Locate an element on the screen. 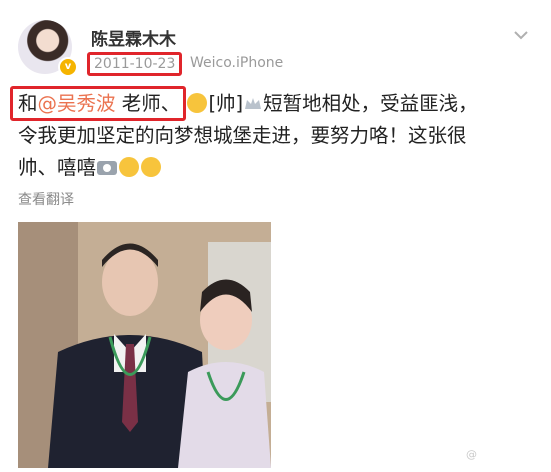 The height and width of the screenshot is (472, 551). translate-link: 查看翻译 is located at coordinates (46, 199).